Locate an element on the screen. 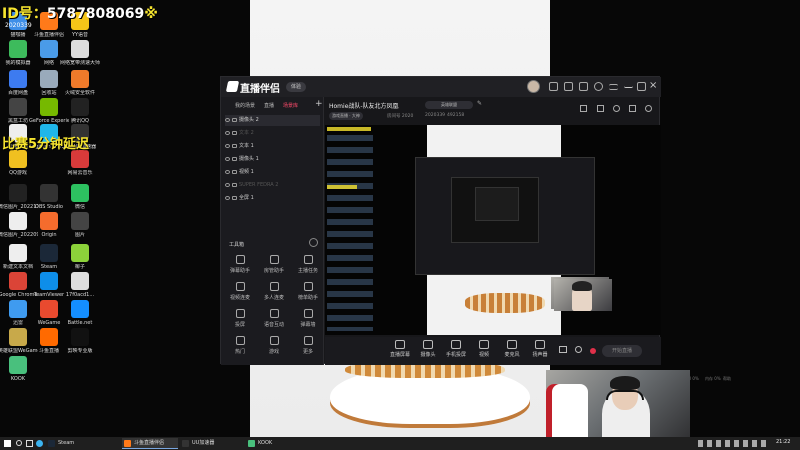 Image resolution: width=800 pixels, height=450 pixels. control-button: 手机投屏 is located at coordinates (456, 349).